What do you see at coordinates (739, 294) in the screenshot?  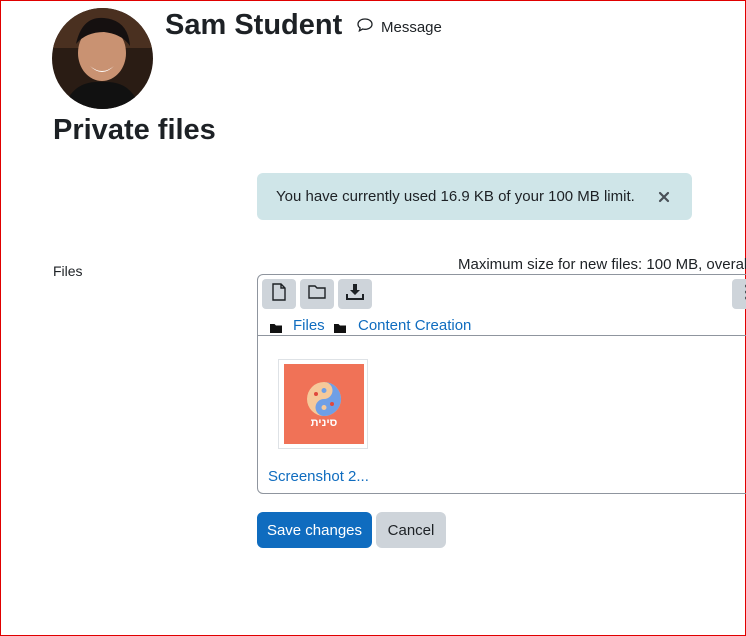 I see `more-options-button` at bounding box center [739, 294].